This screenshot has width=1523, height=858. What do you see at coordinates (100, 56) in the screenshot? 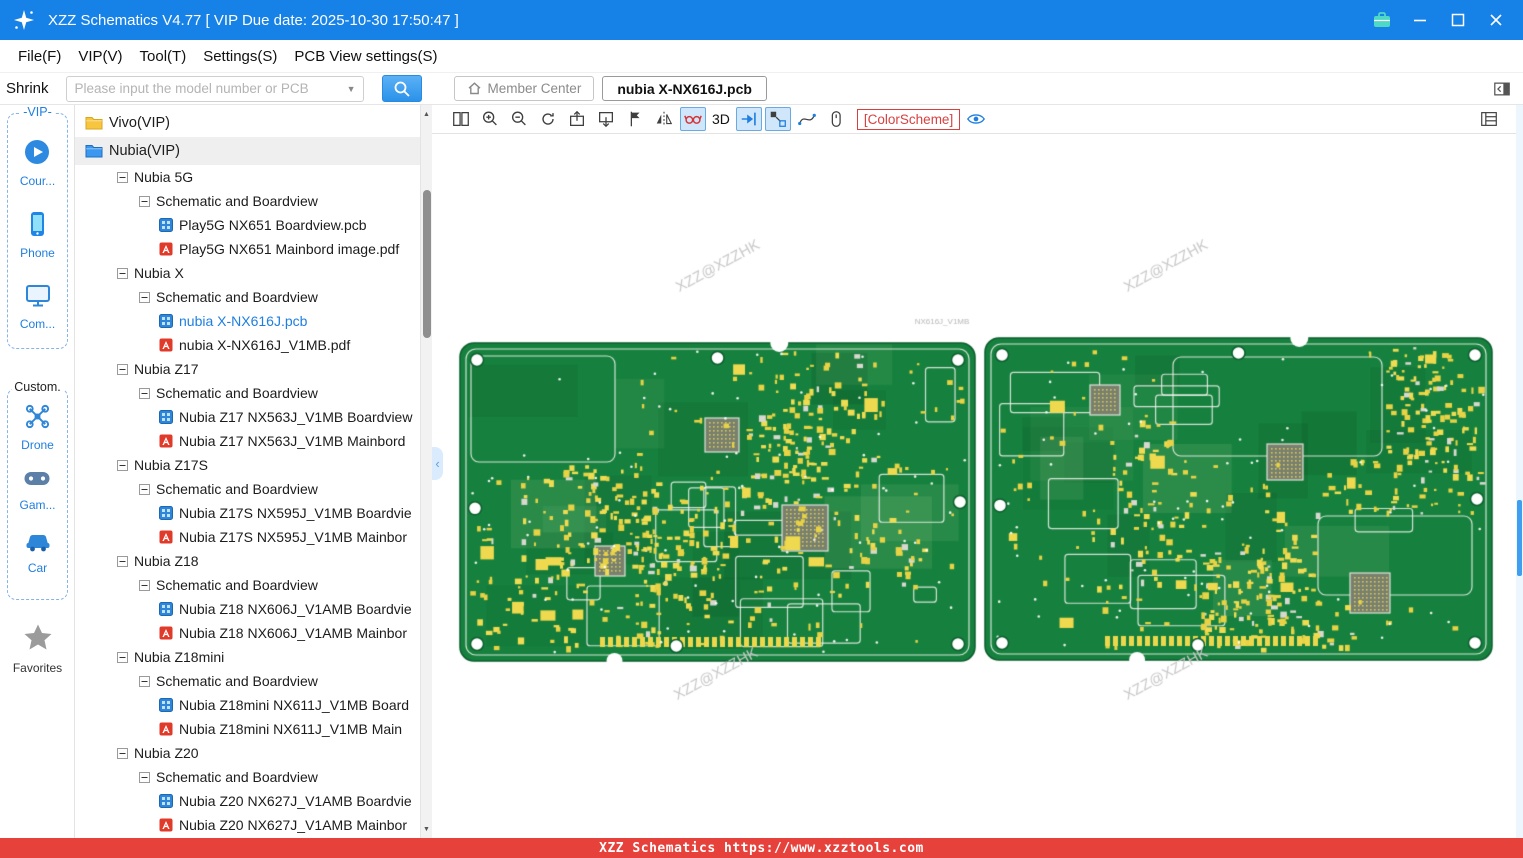
I see `menu-vip: VIP(V)` at bounding box center [100, 56].